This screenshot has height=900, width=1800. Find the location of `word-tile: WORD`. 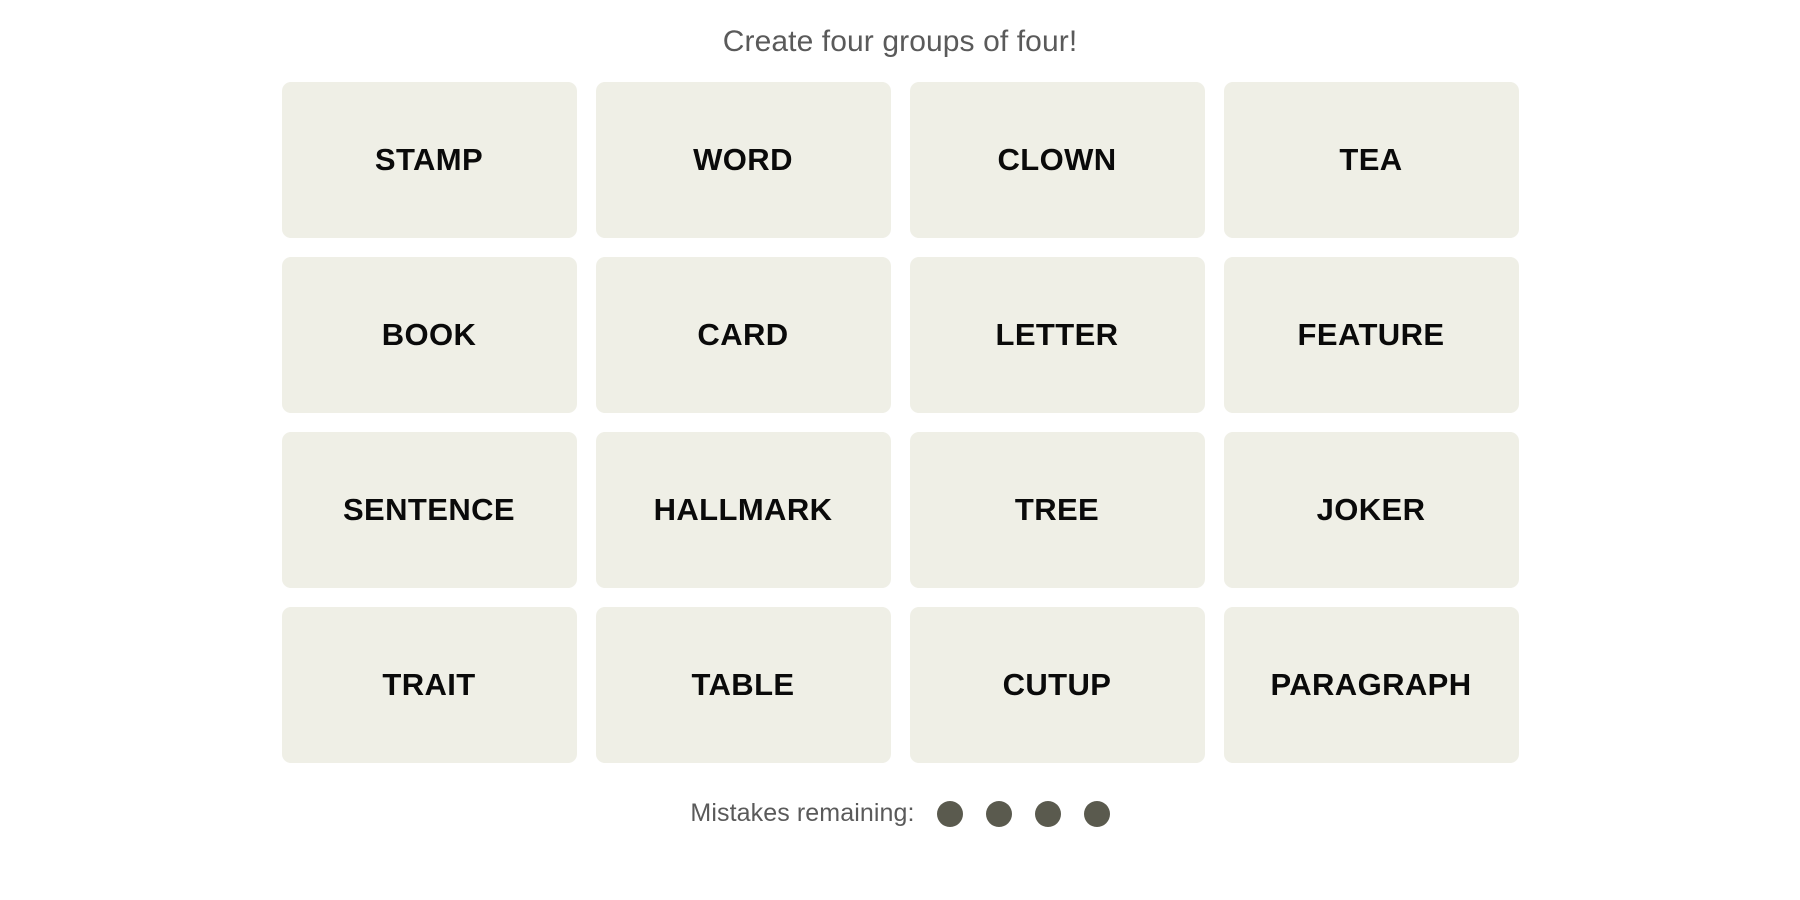

word-tile: WORD is located at coordinates (743, 160).